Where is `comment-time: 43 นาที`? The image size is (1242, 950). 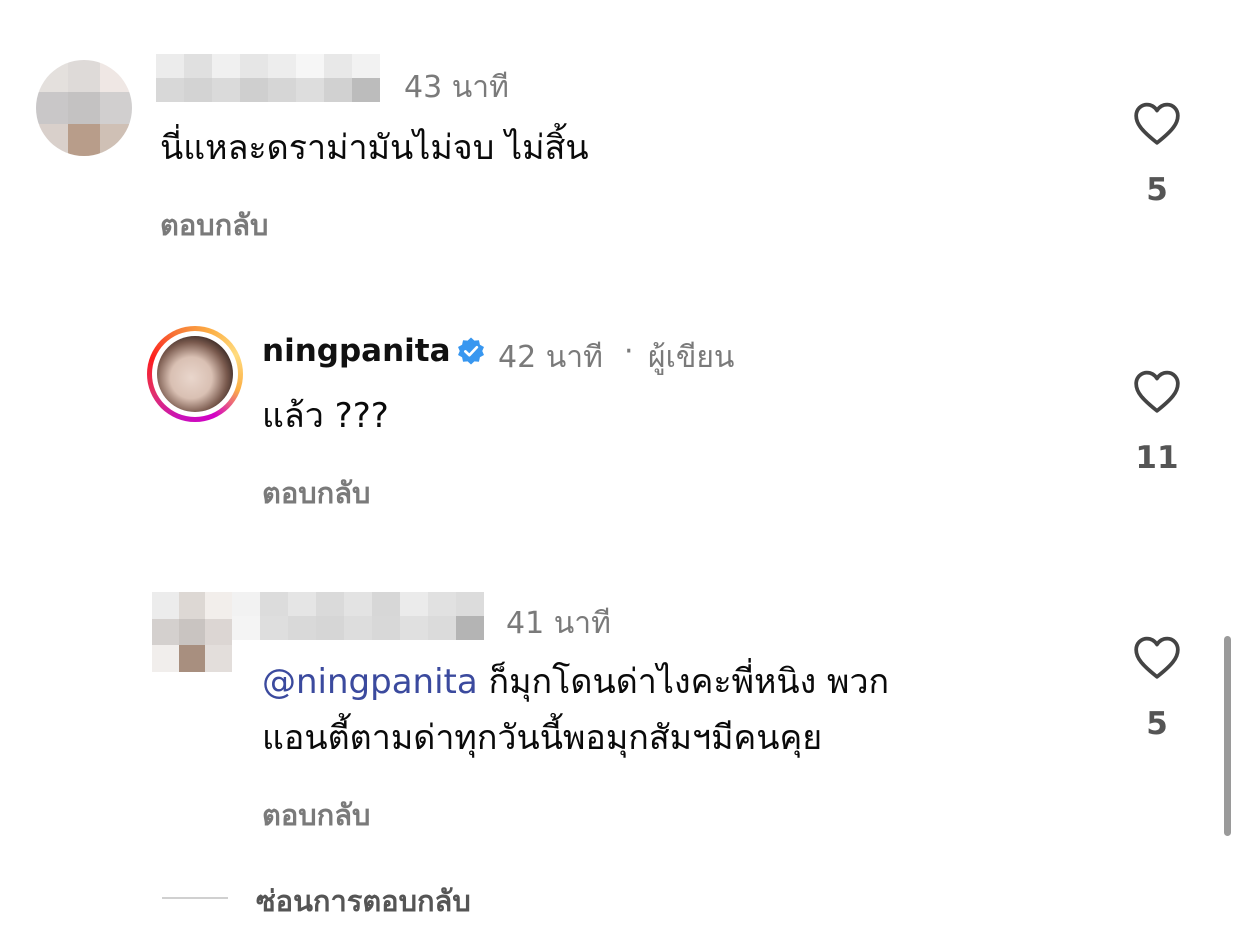
comment-time: 43 นาที is located at coordinates (456, 87).